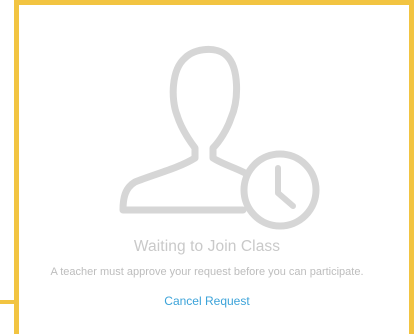  I want to click on border-top, so click(214, 2).